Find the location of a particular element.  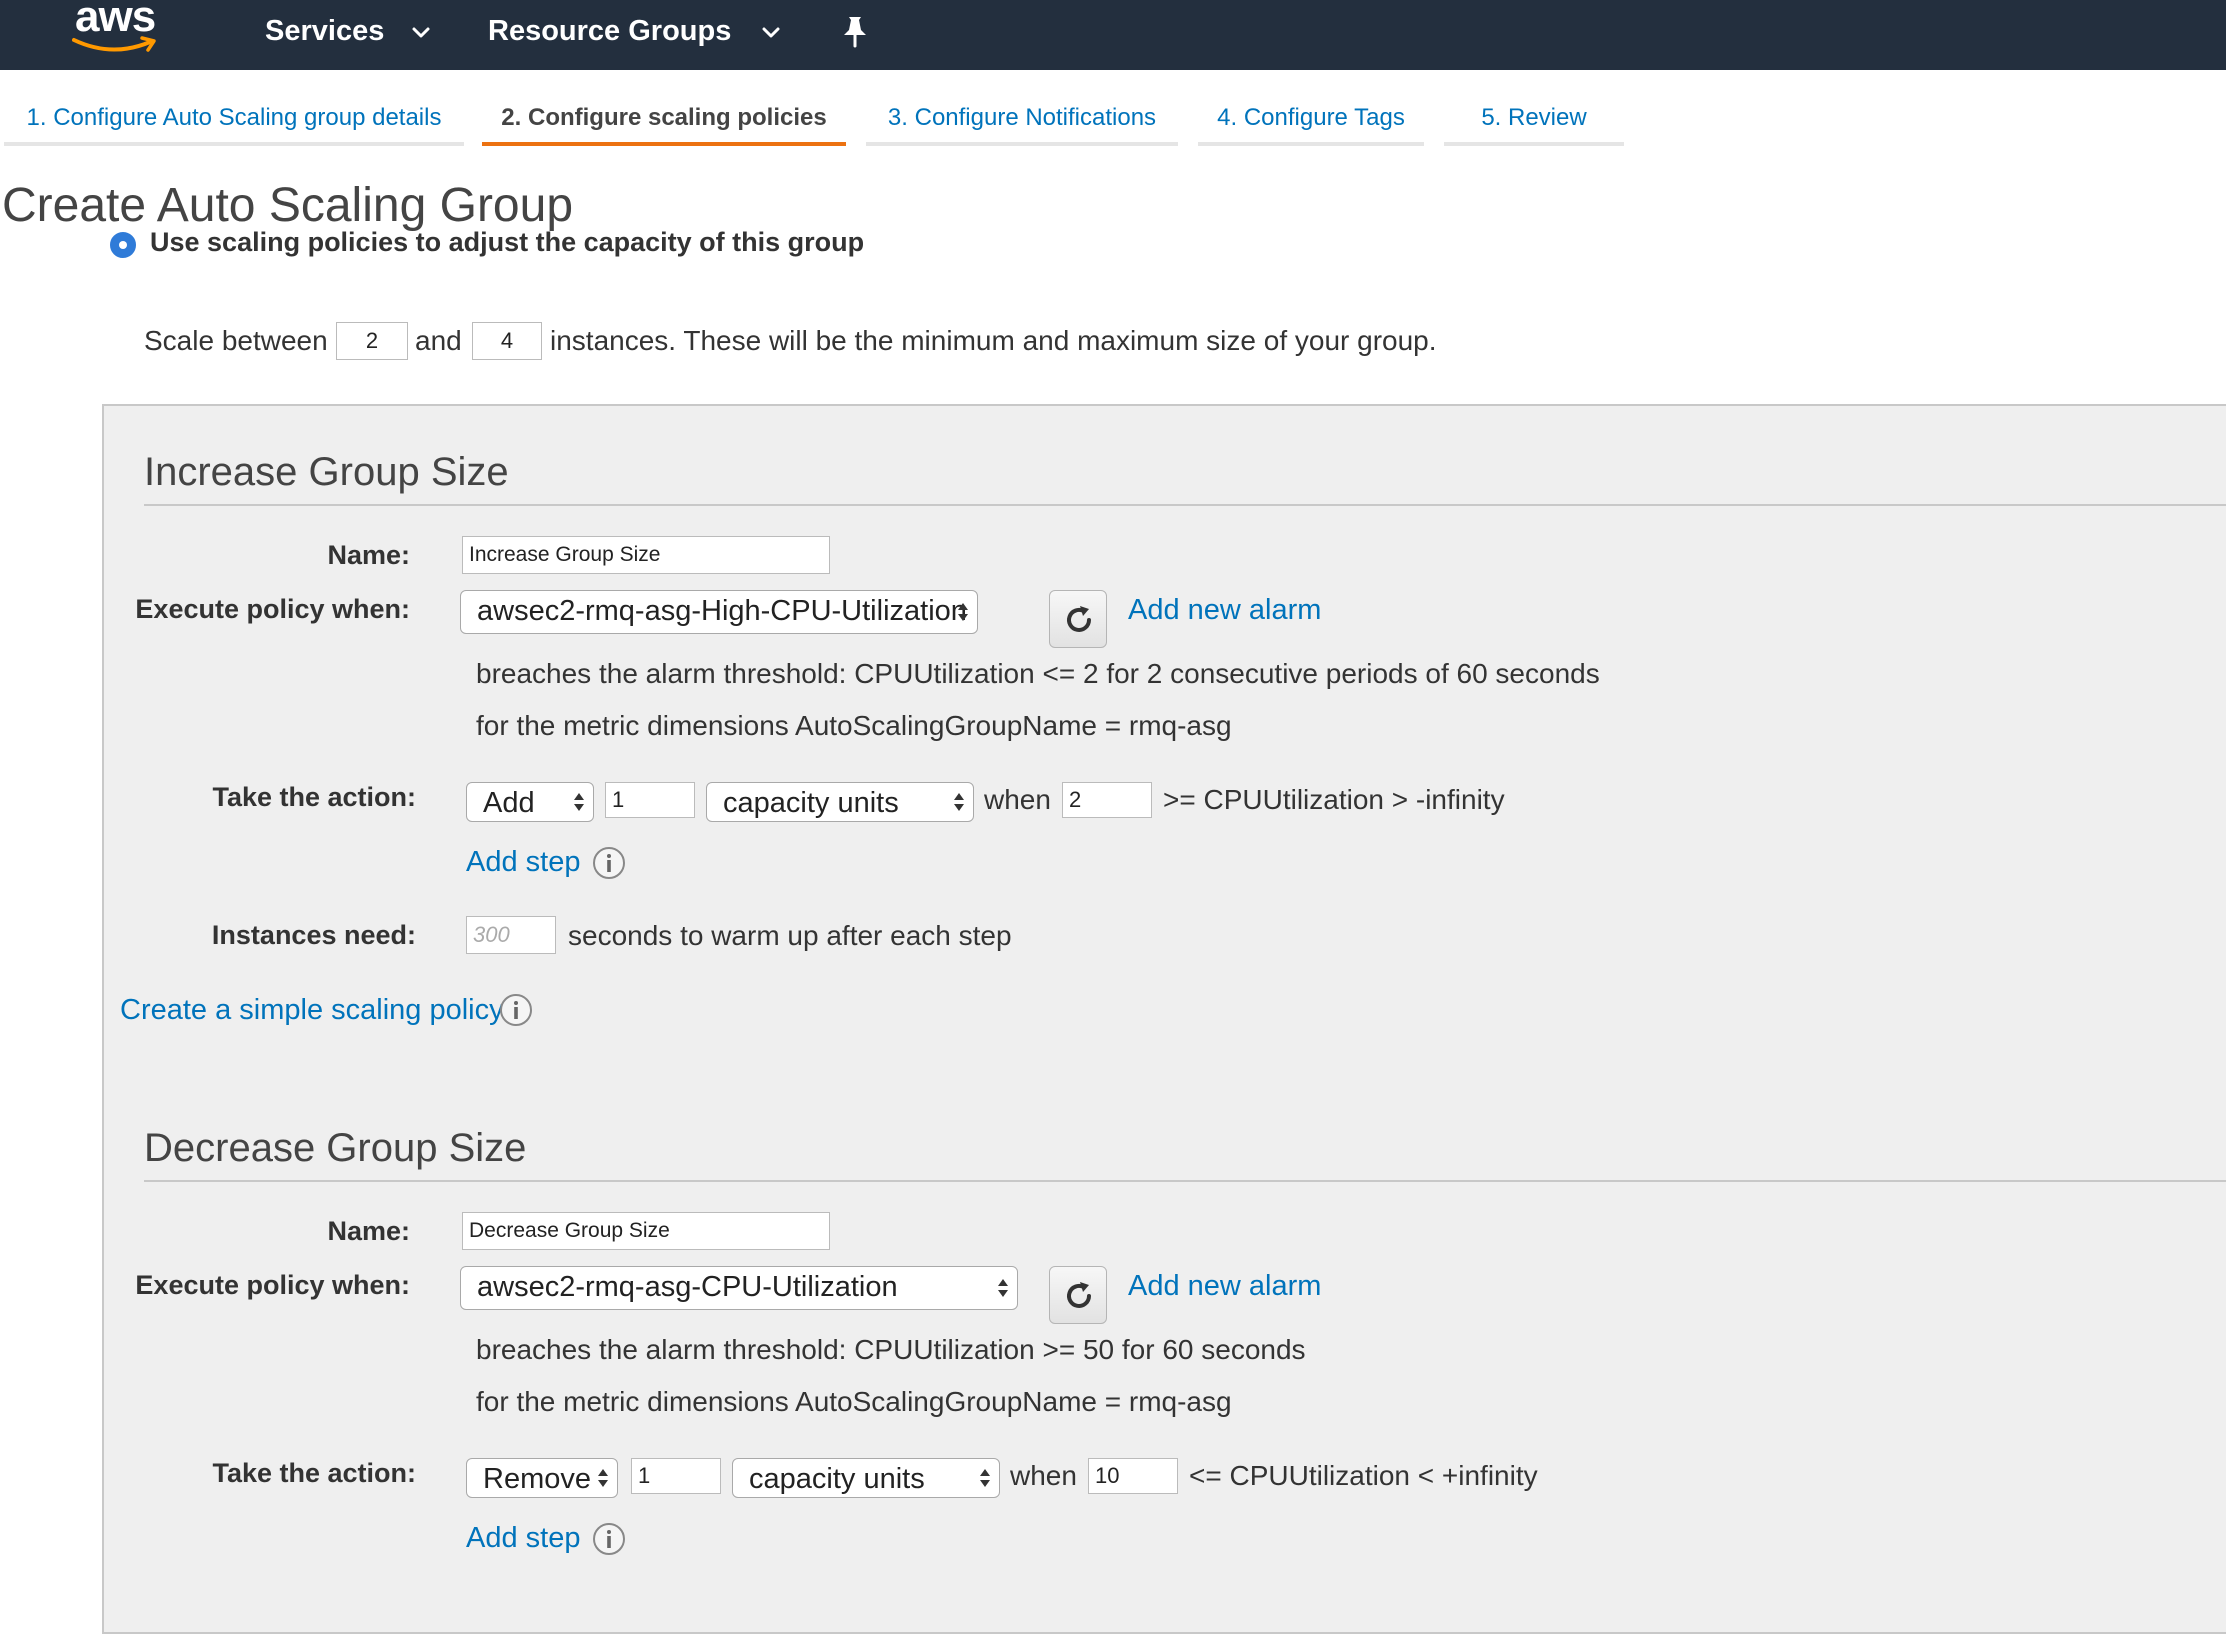

increase-execute-label: Execute policy when: is located at coordinates (272, 609).